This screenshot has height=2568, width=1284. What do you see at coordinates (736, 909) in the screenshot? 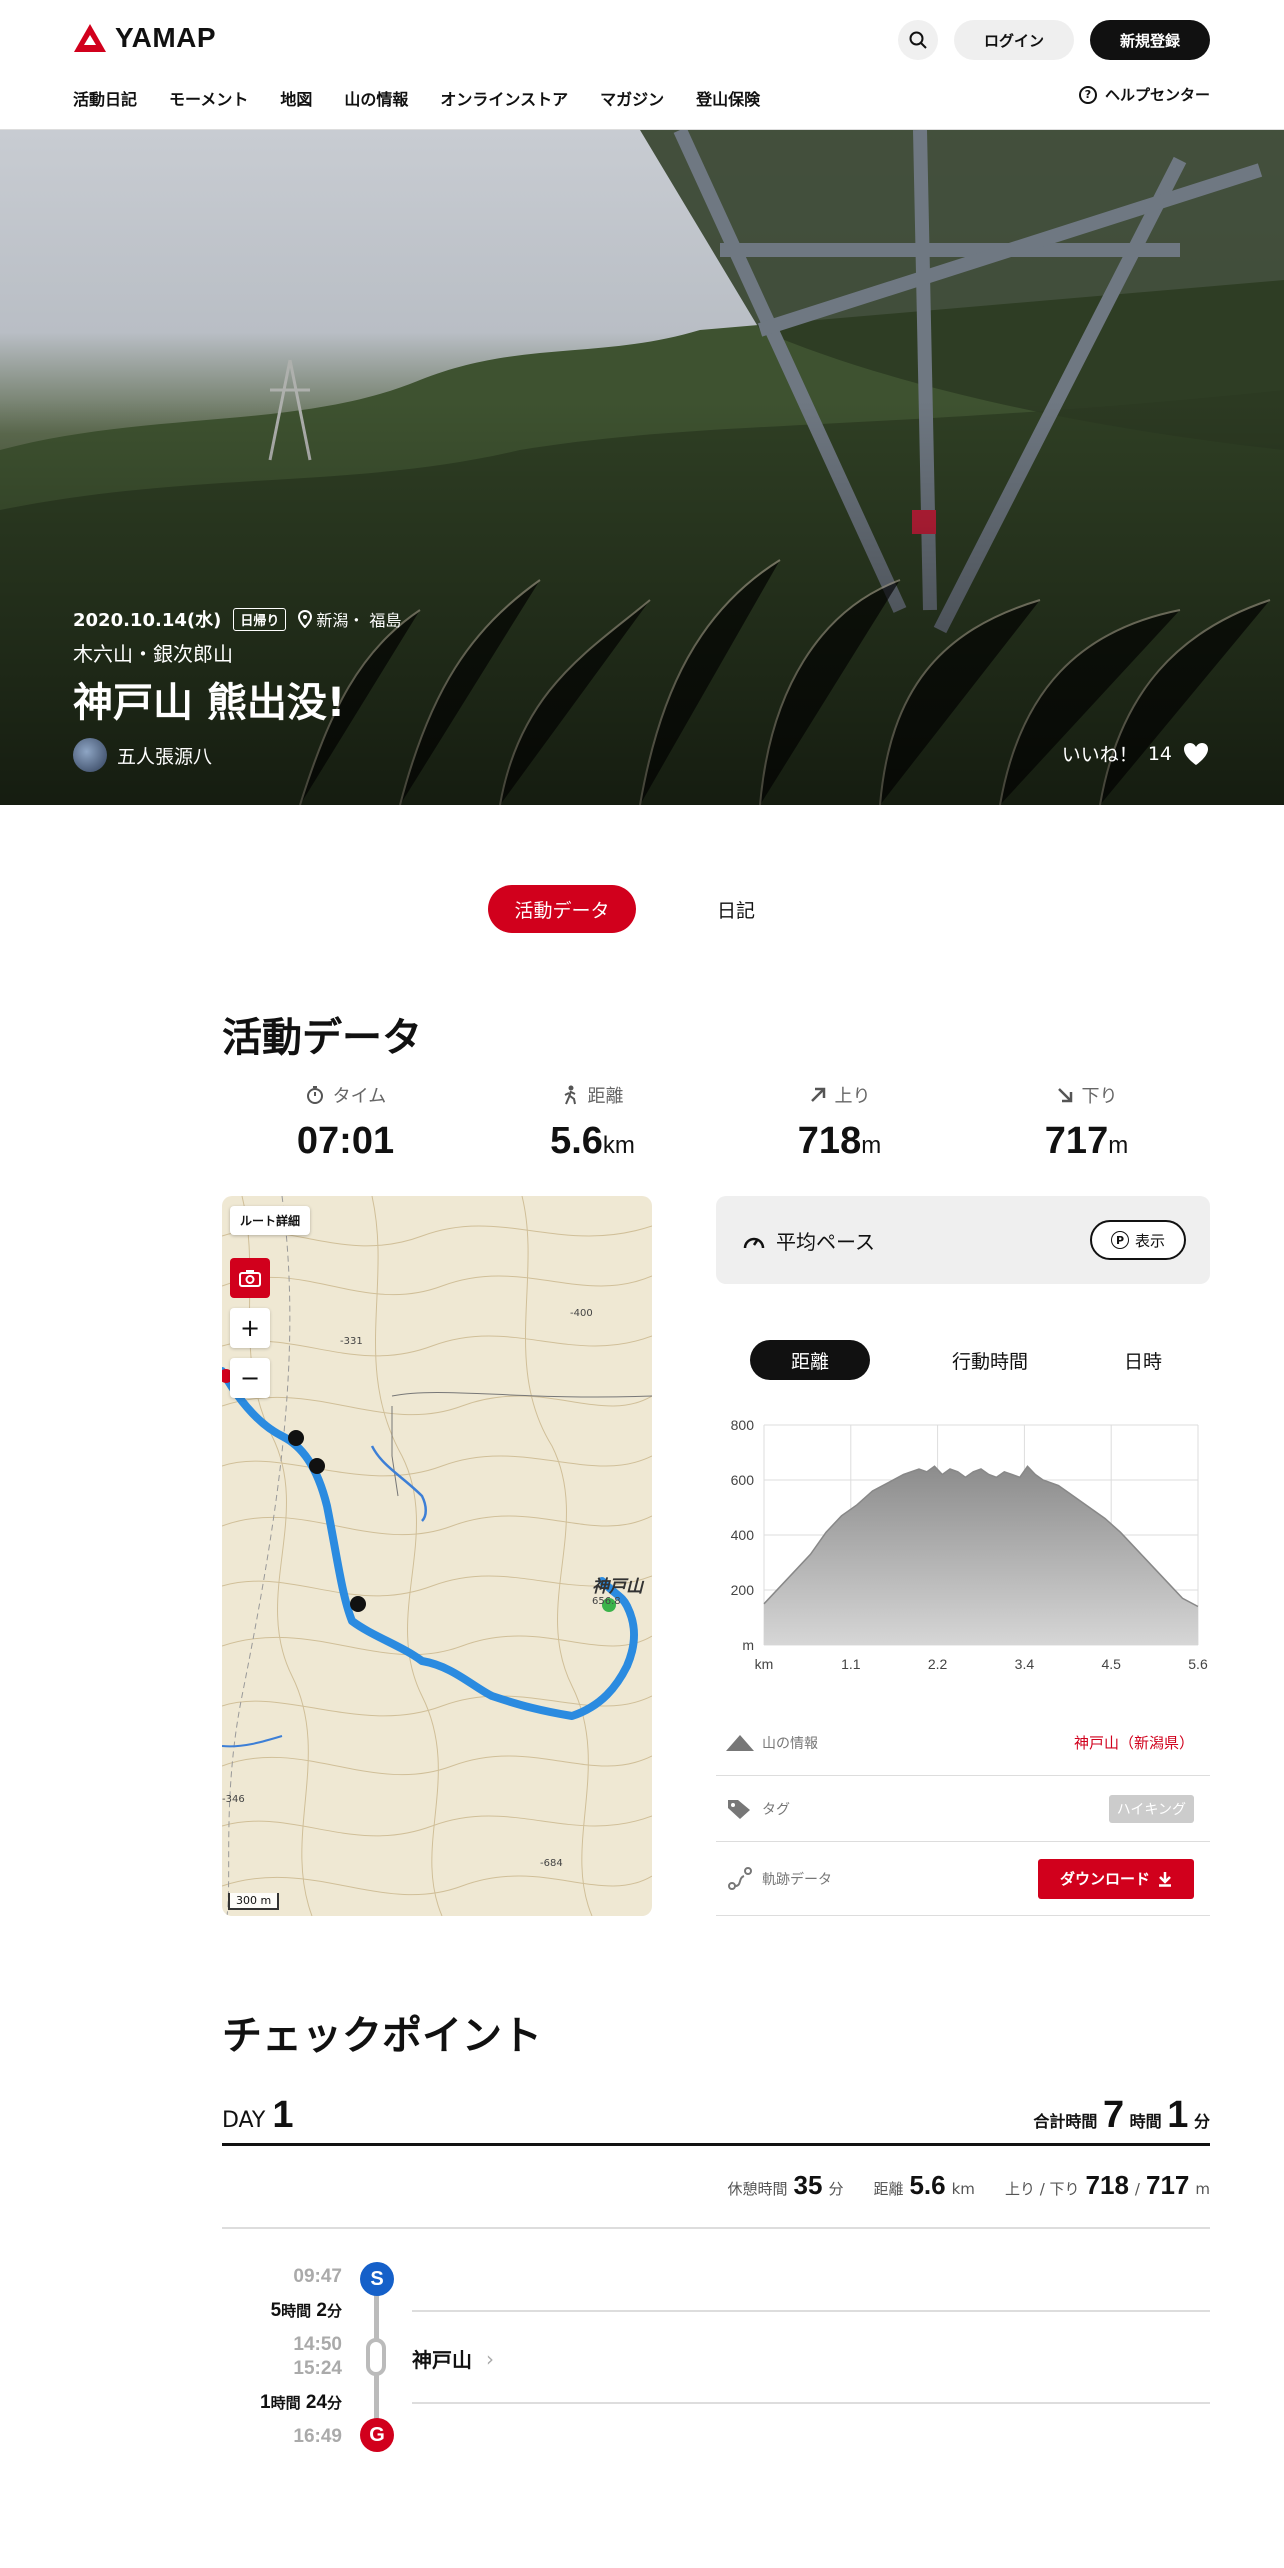
I see `tab-journal: 日記` at bounding box center [736, 909].